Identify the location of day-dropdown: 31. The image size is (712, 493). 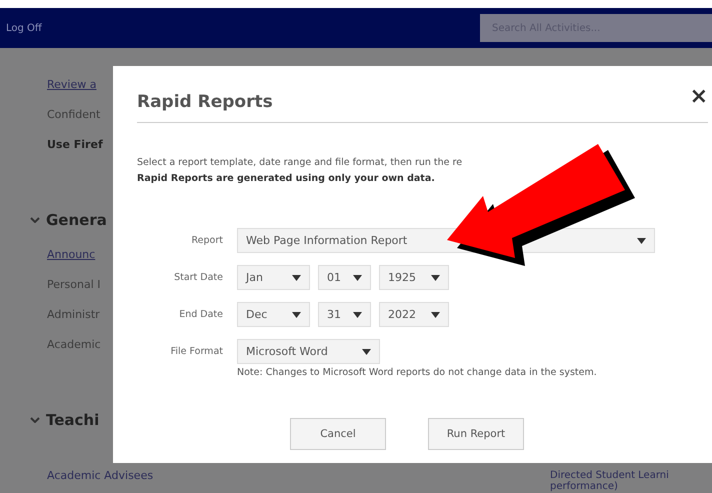
(344, 314).